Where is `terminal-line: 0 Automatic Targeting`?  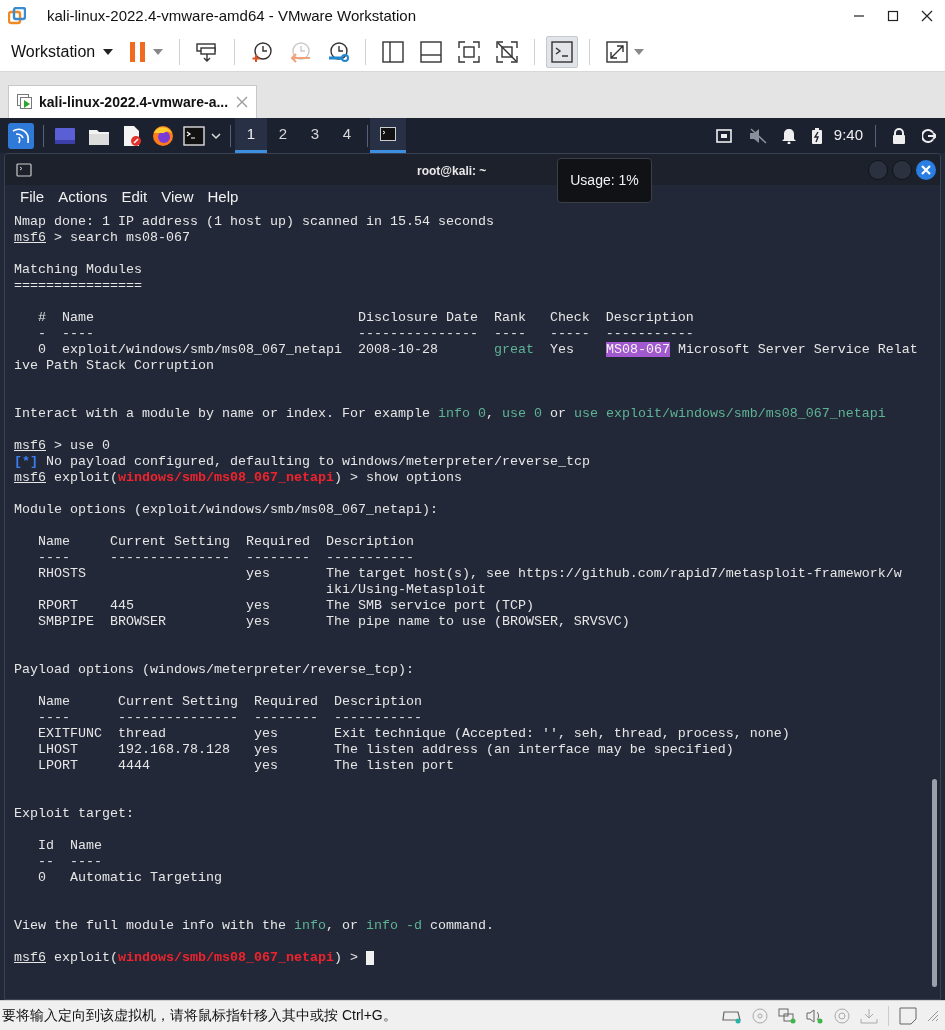 terminal-line: 0 Automatic Targeting is located at coordinates (129, 878).